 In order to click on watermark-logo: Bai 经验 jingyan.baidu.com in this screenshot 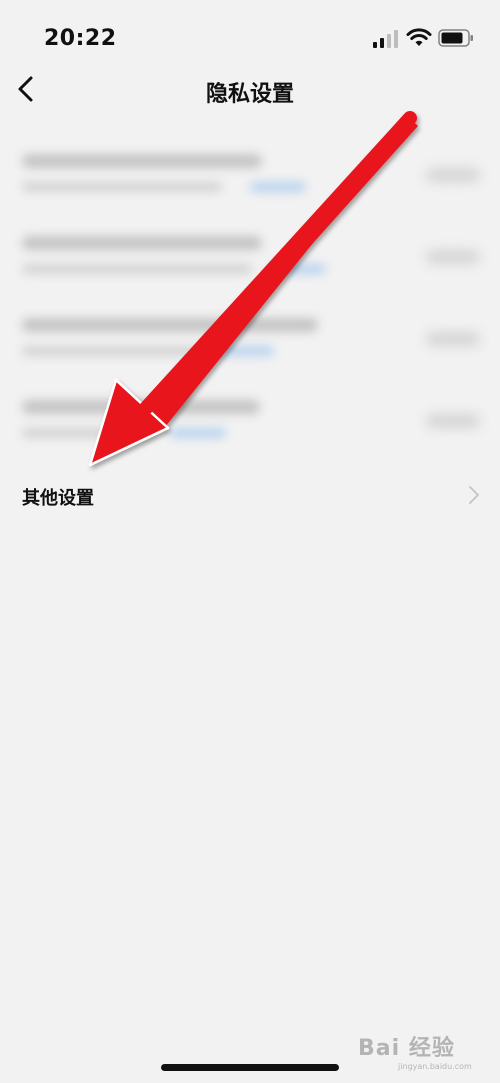, I will do `click(423, 1052)`.